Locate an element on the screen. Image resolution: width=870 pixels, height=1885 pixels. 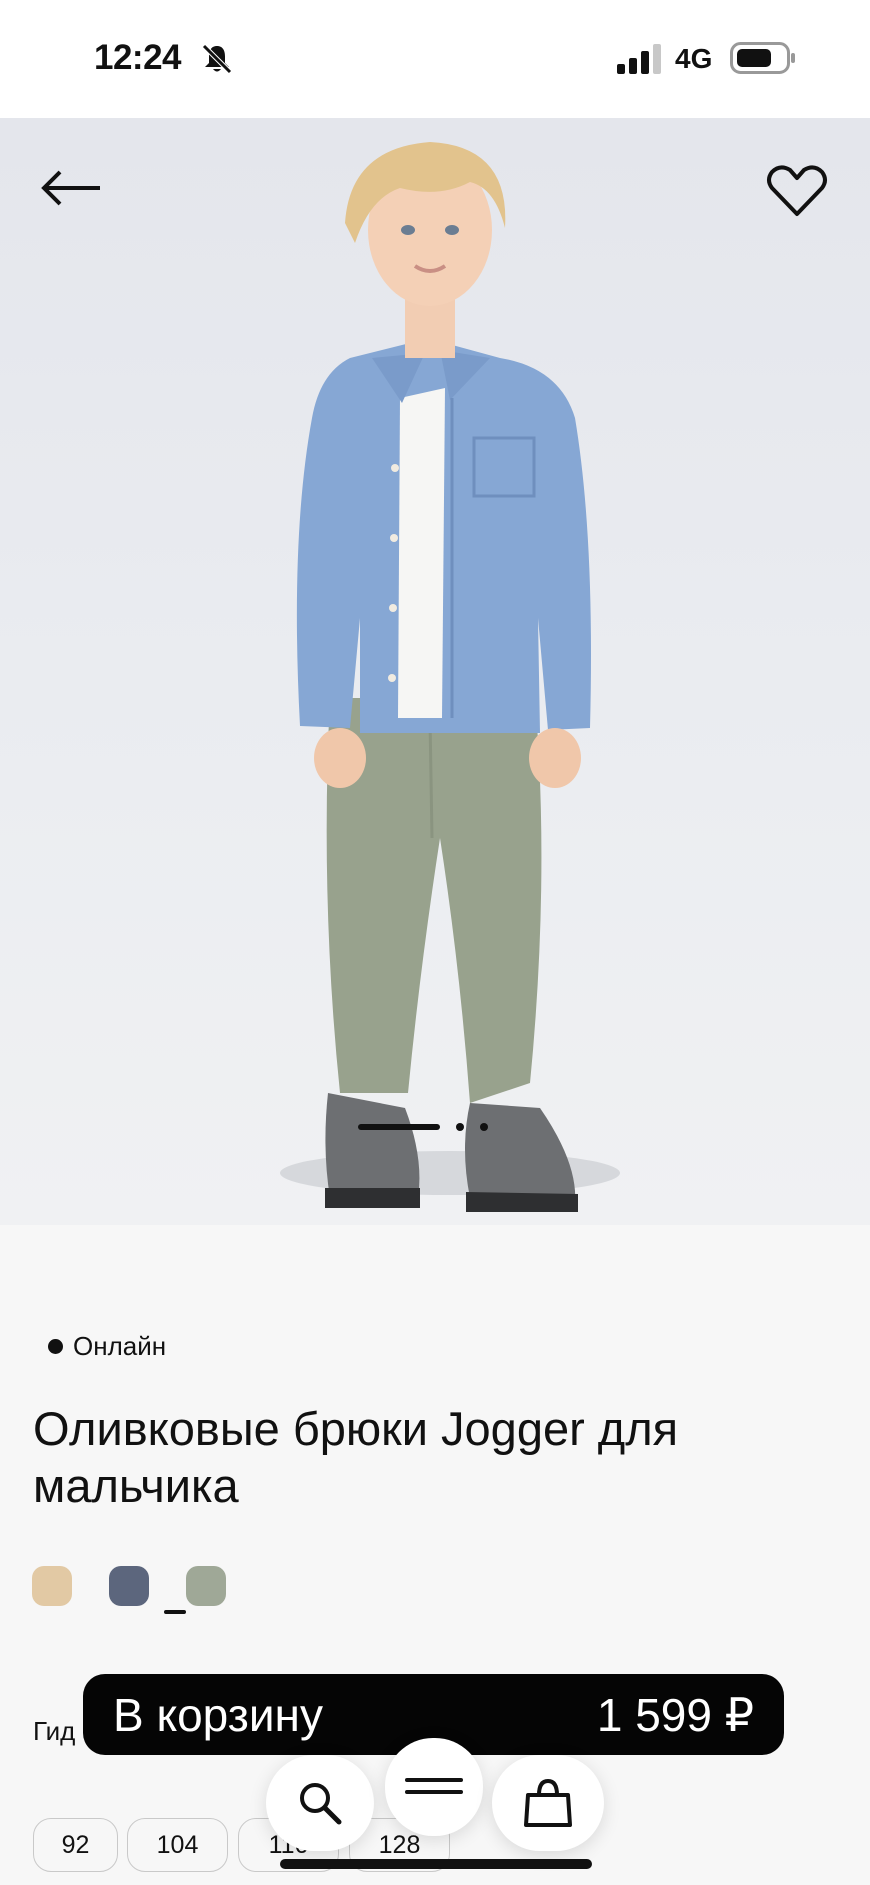
color-swatches is located at coordinates (152, 1596).